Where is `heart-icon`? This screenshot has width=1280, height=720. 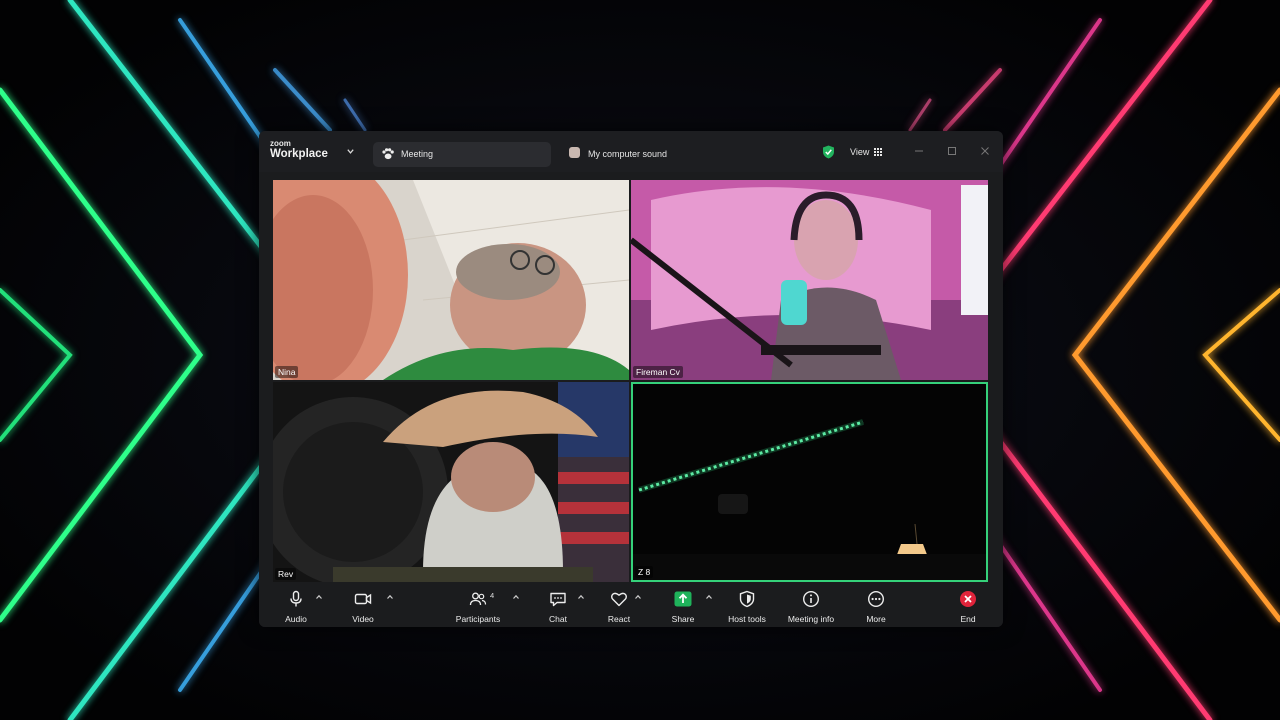
heart-icon is located at coordinates (619, 599).